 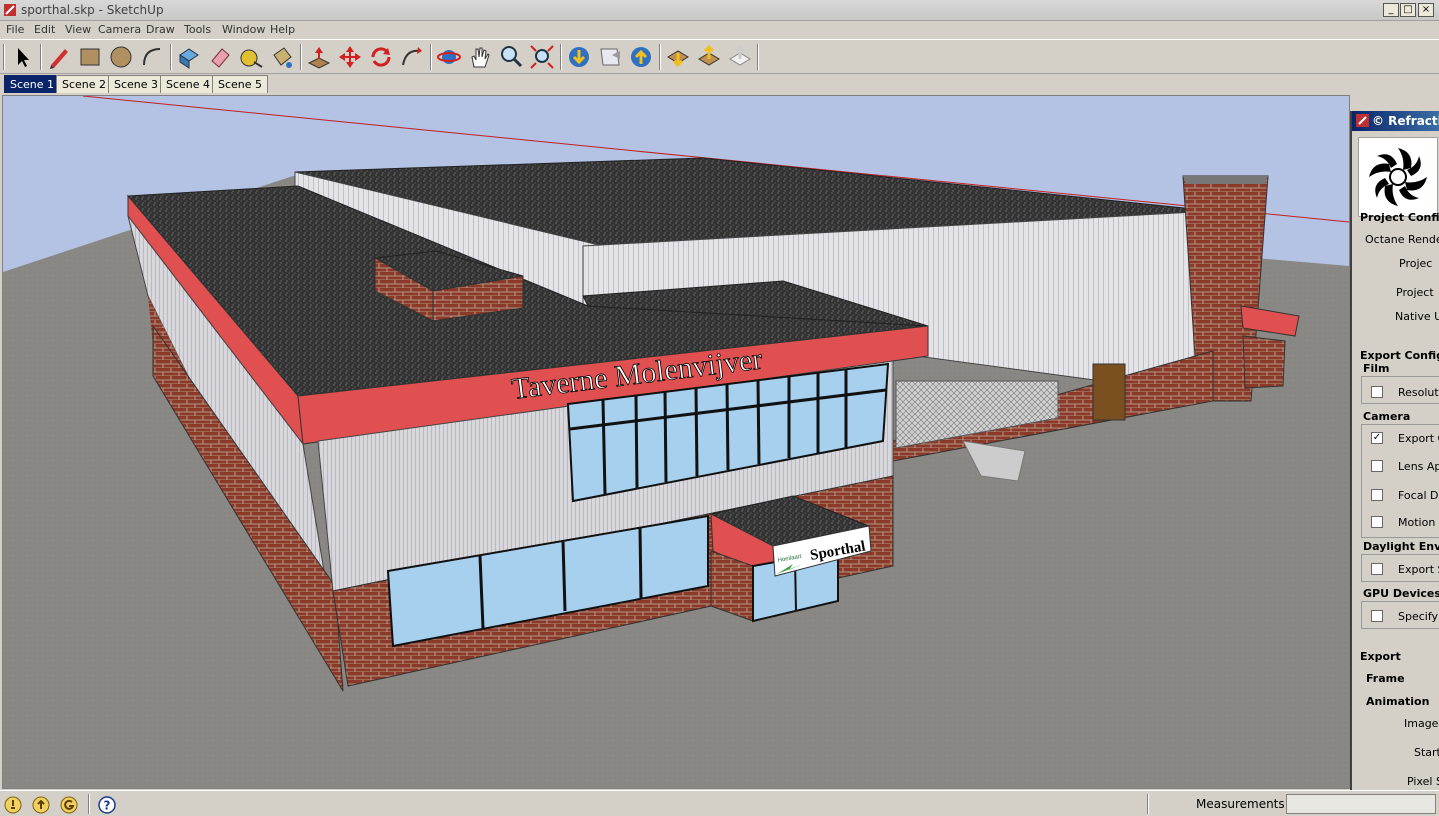 I want to click on help-glyph: ?, so click(x=107, y=806).